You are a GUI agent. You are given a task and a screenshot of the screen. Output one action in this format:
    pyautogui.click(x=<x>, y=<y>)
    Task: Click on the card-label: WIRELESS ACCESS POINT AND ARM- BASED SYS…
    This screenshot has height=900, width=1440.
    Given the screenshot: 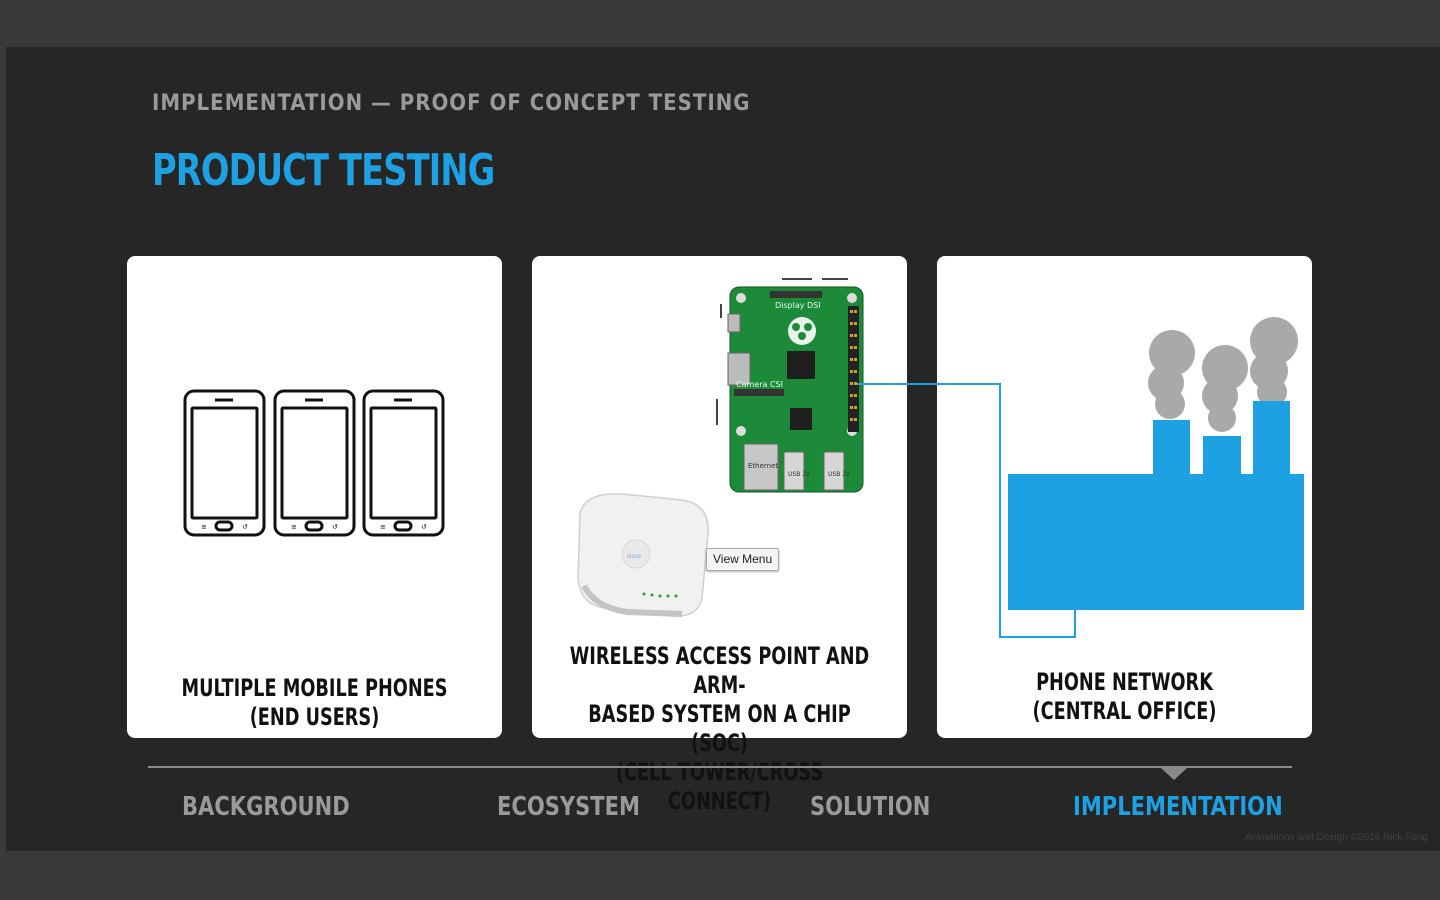 What is the action you would take?
    pyautogui.click(x=719, y=728)
    